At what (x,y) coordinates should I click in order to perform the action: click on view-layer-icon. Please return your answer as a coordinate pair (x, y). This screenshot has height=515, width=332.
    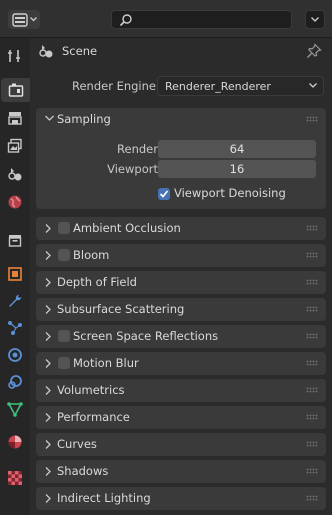
    Looking at the image, I should click on (14, 145).